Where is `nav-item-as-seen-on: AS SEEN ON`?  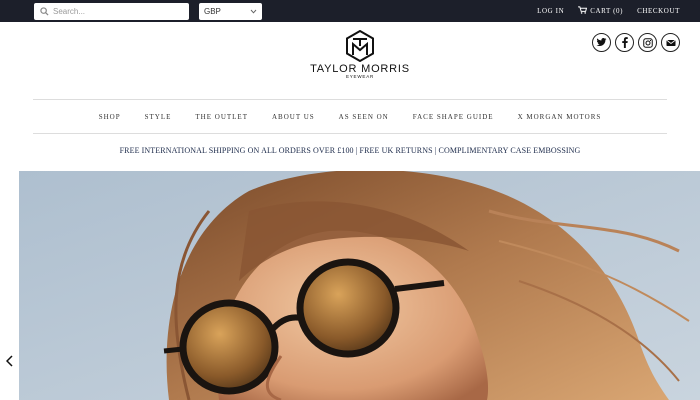 nav-item-as-seen-on: AS SEEN ON is located at coordinates (364, 117).